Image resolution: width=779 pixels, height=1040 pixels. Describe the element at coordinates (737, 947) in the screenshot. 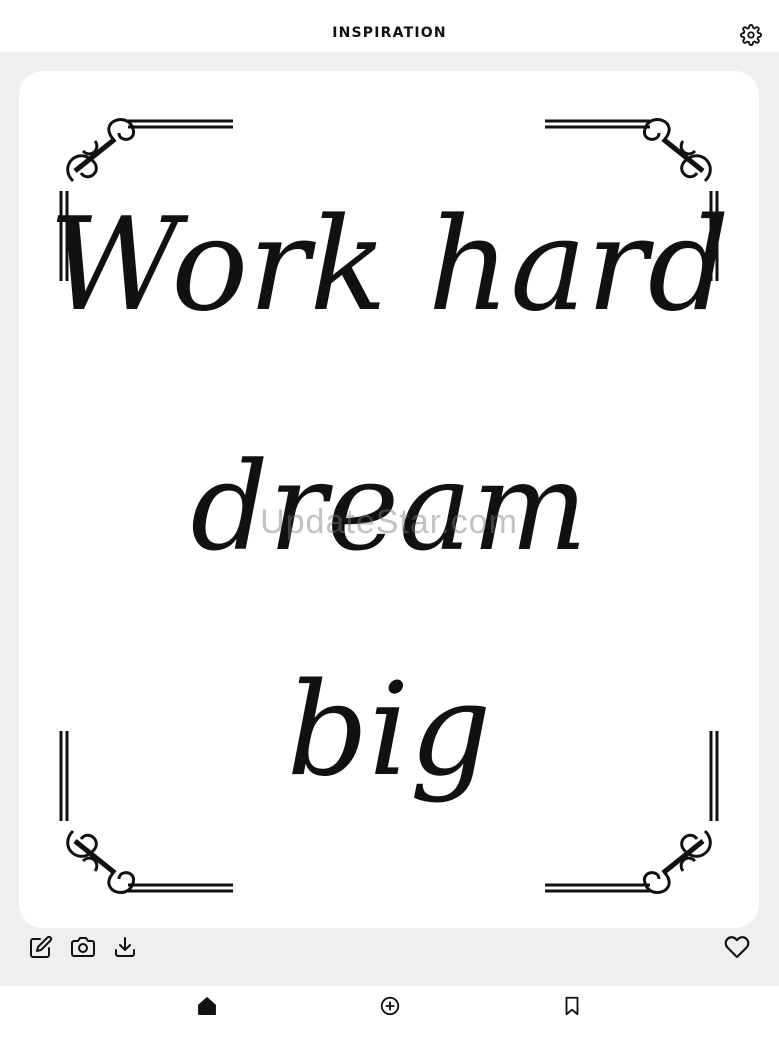

I see `heart-icon` at that location.